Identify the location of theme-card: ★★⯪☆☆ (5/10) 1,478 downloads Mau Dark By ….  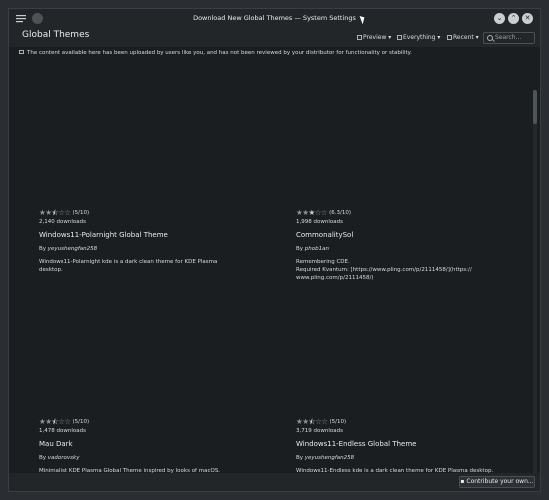
(159, 446).